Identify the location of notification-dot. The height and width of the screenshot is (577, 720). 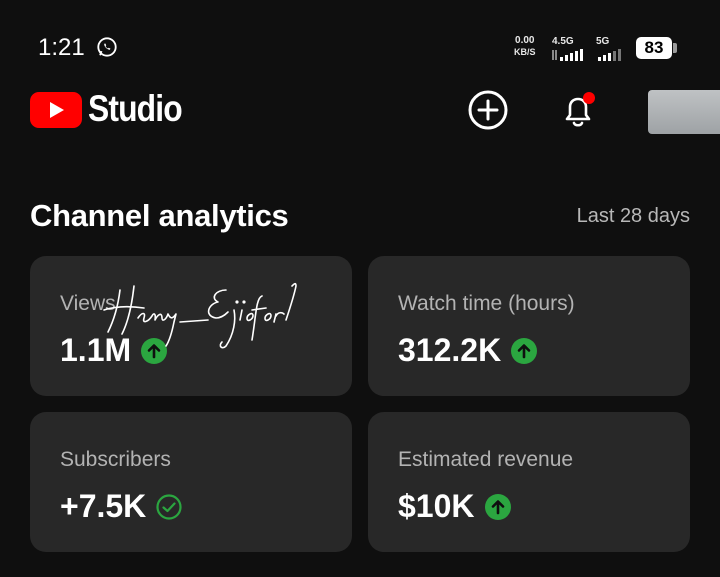
(589, 98).